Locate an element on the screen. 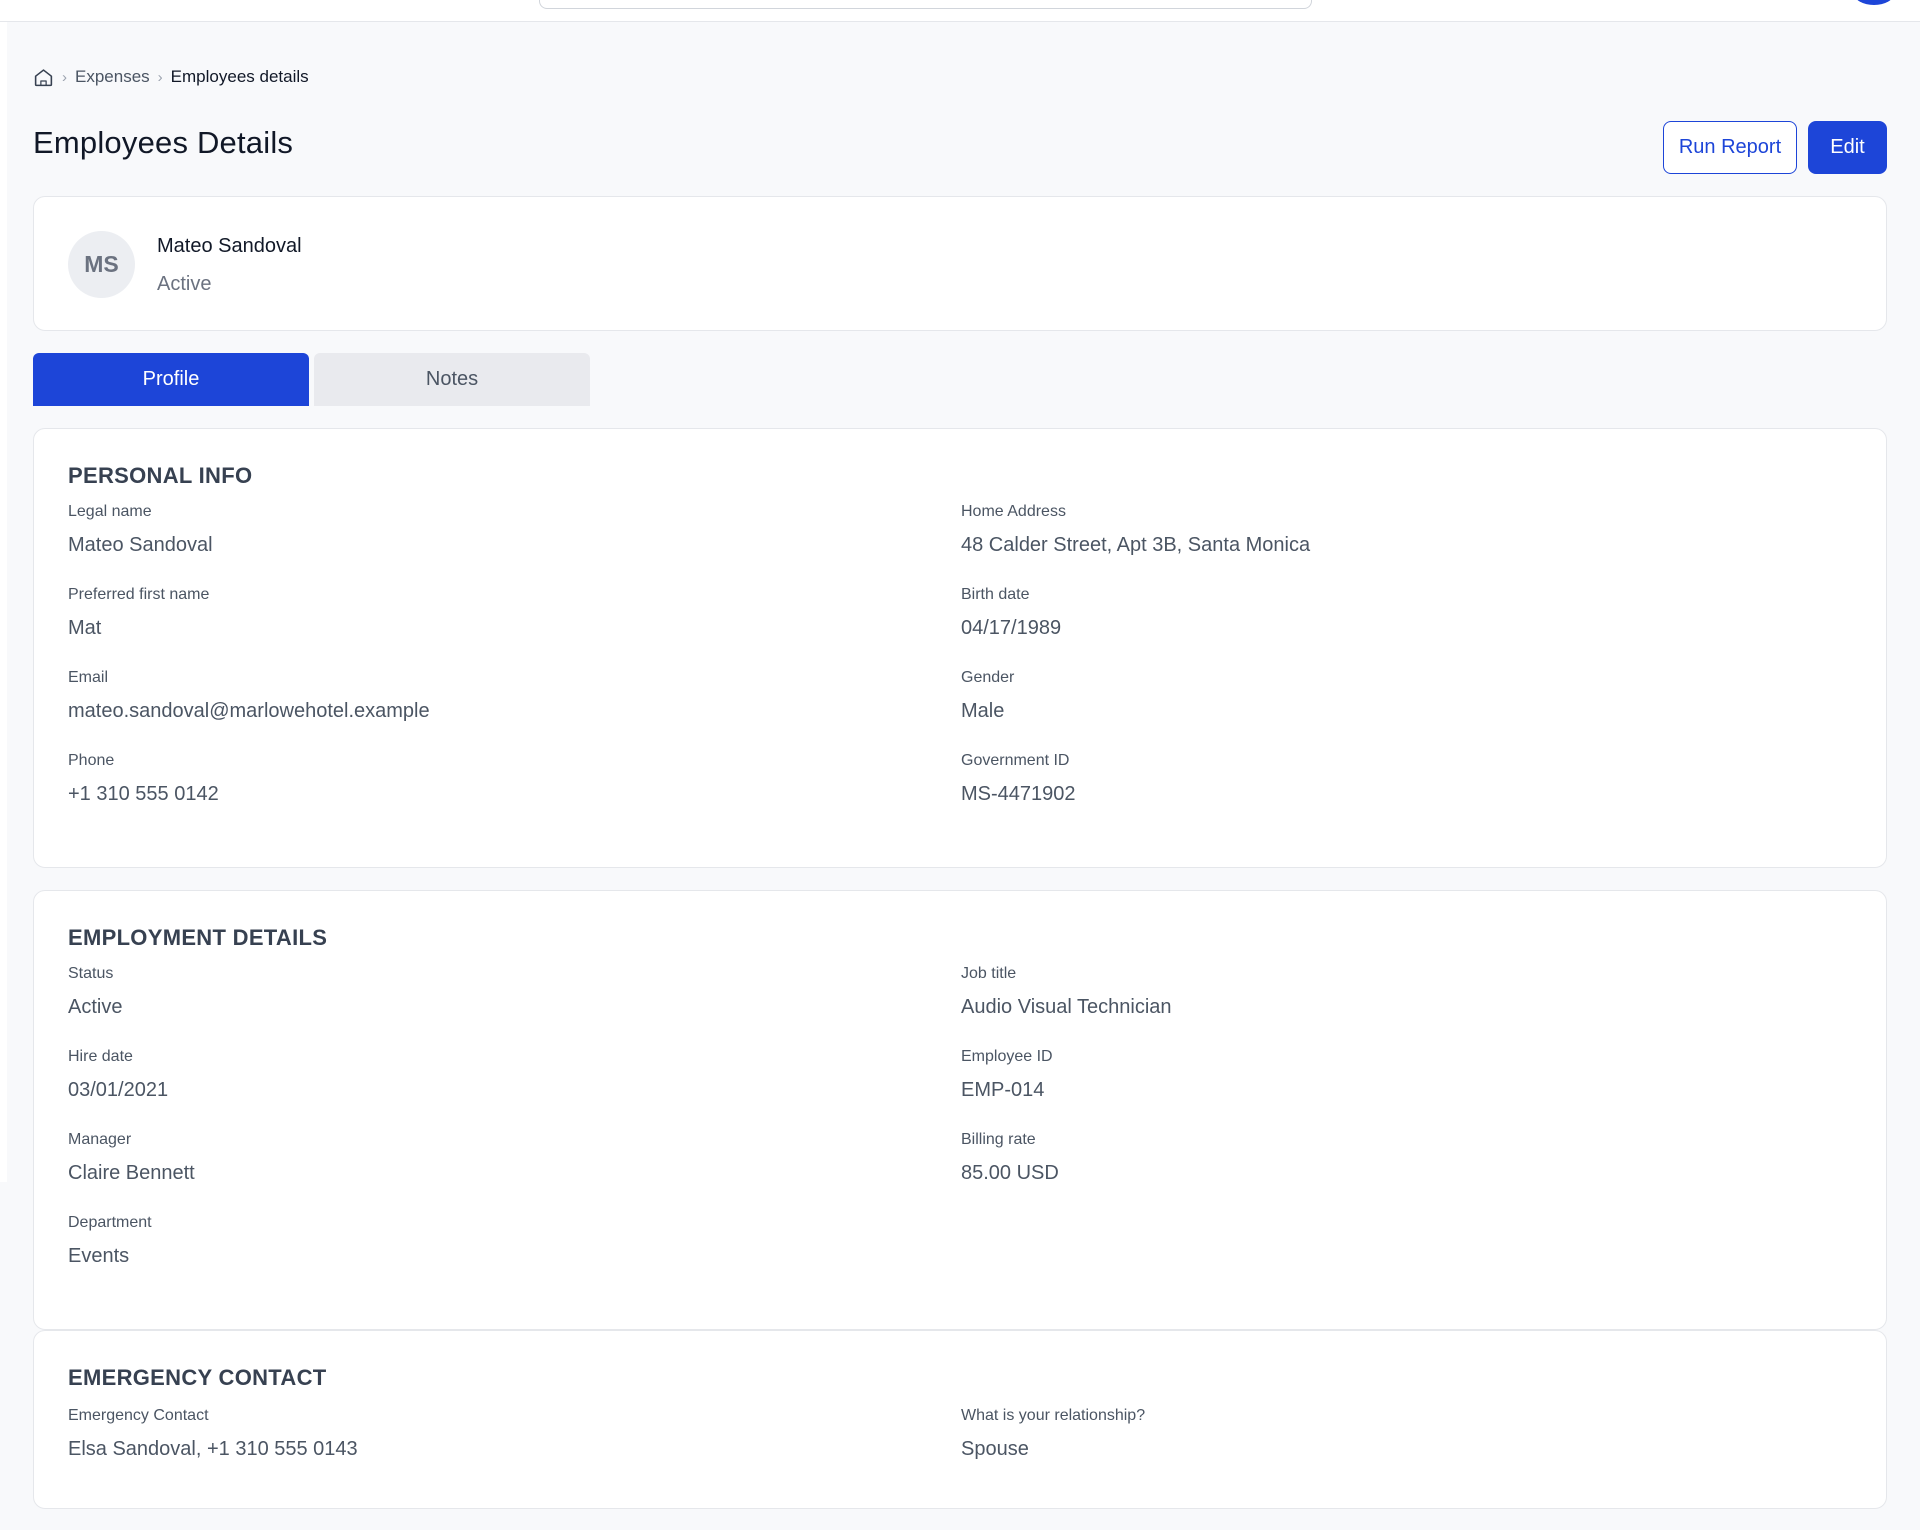  field-label: Legal name is located at coordinates (110, 511).